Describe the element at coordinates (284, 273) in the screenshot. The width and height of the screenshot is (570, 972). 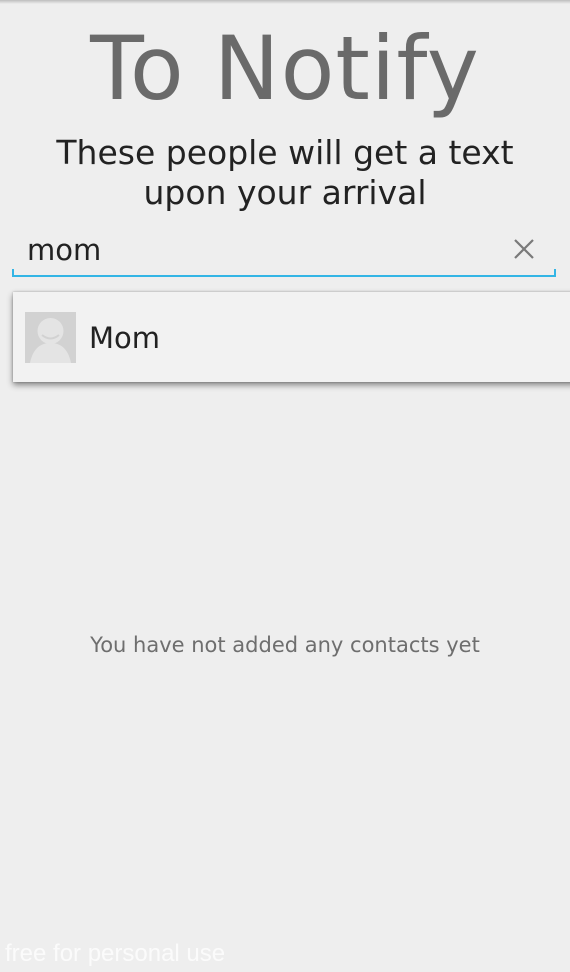
I see `search-underline` at that location.